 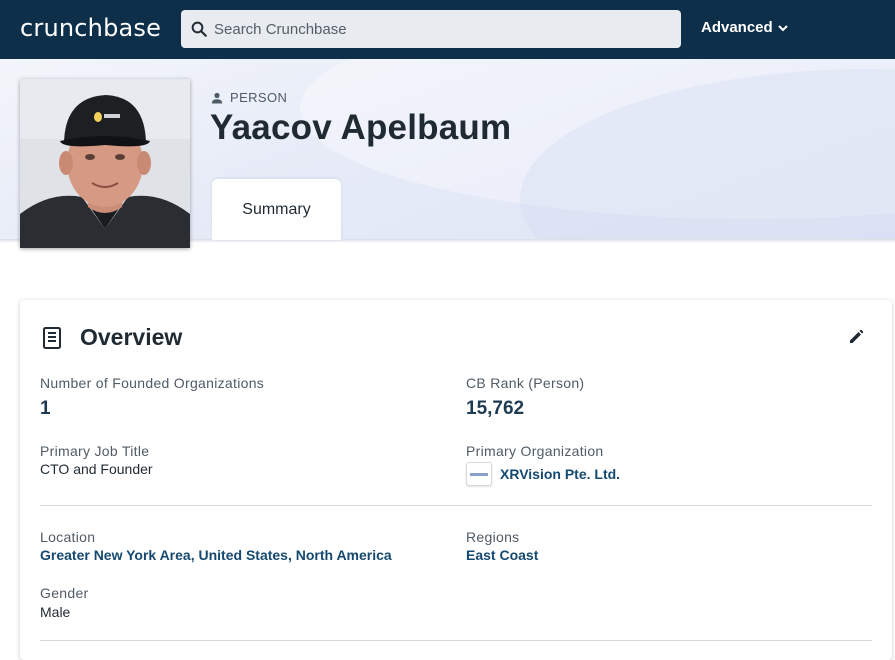 I want to click on profile-name: Yaacov Apelbaum, so click(x=361, y=127).